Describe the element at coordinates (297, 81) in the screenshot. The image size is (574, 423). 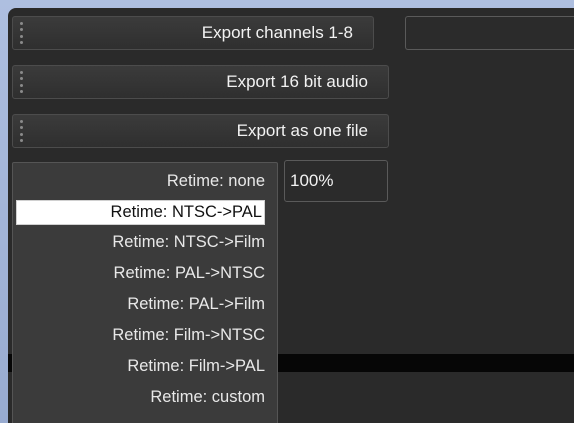
I see `export-16bit-label: Export 16 bit audio` at that location.